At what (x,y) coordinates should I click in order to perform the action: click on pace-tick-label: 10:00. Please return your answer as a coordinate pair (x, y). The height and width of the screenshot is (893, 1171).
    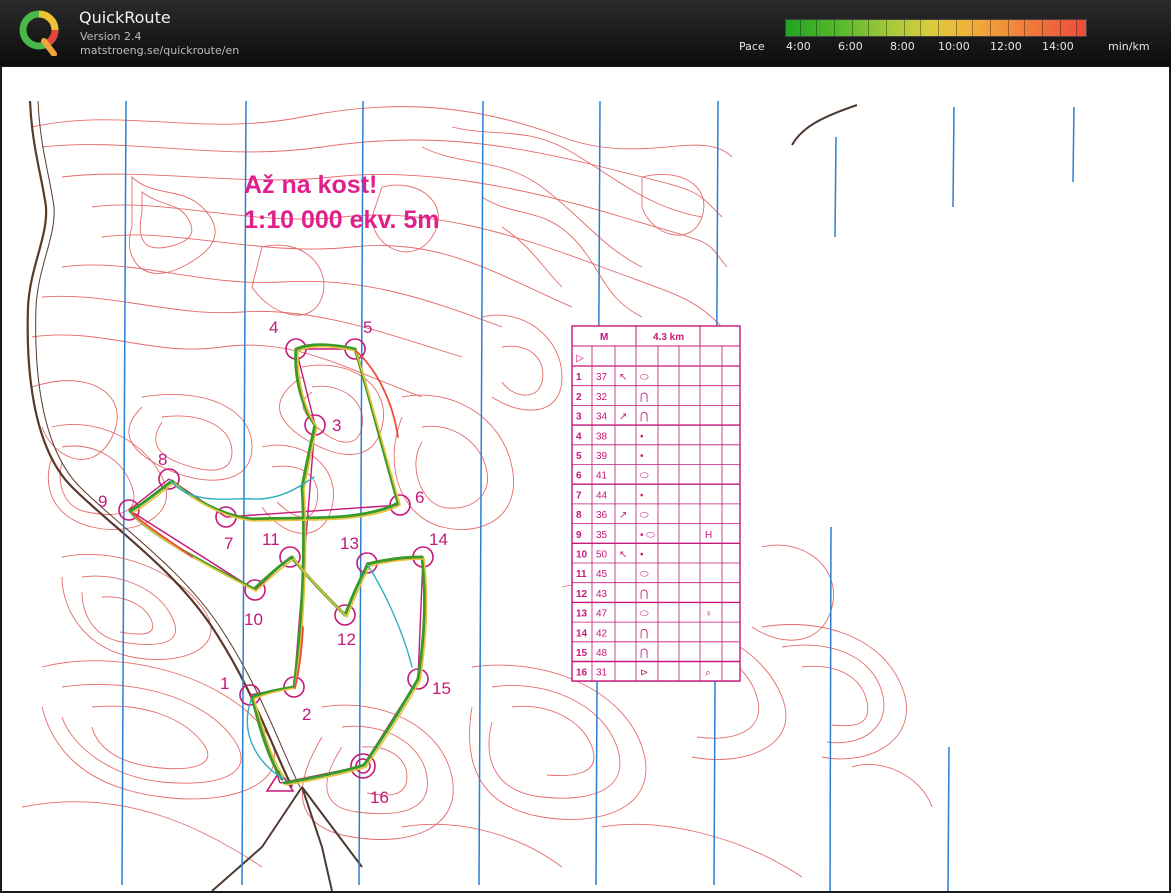
    Looking at the image, I should click on (954, 46).